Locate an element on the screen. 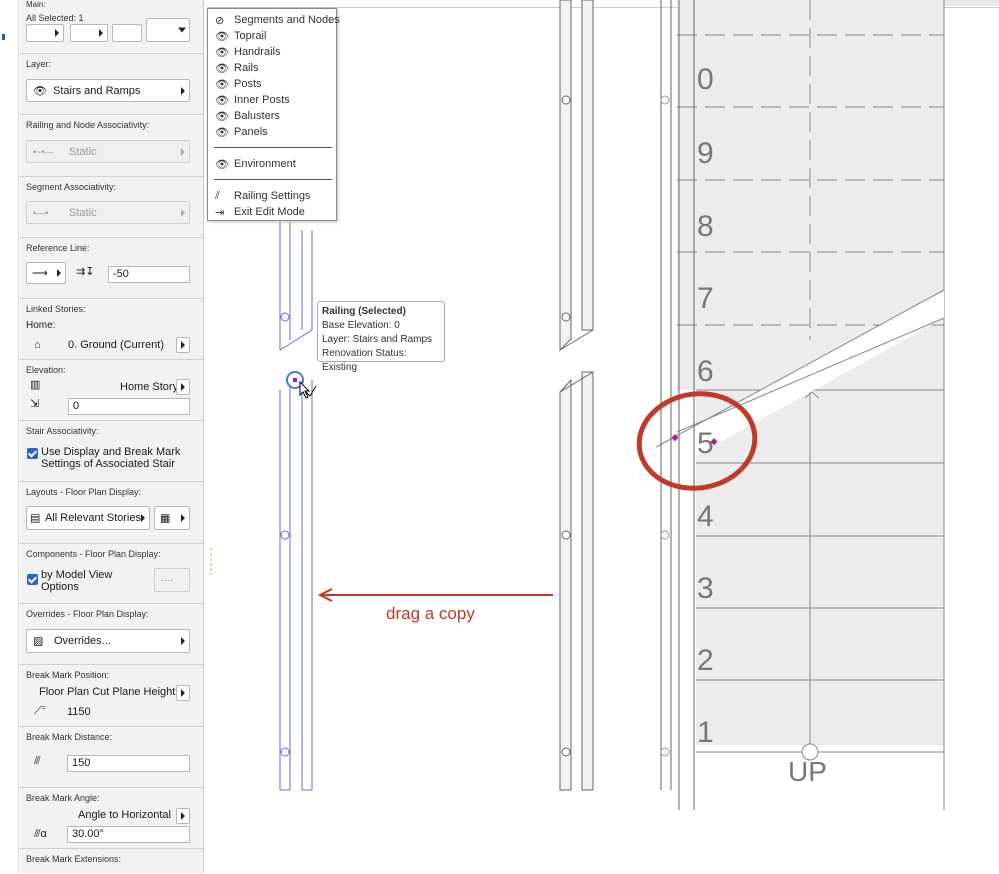 The width and height of the screenshot is (999, 874). menu-item-panels: 👁 Panels is located at coordinates (241, 132).